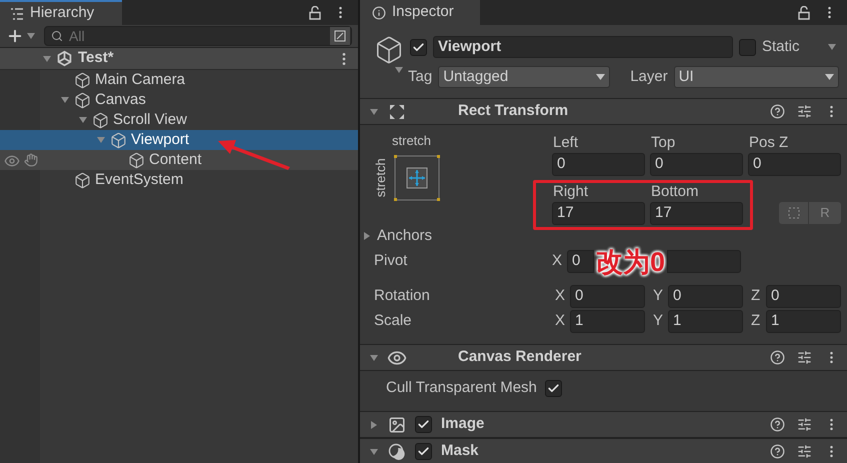 The width and height of the screenshot is (847, 463). Describe the element at coordinates (175, 160) in the screenshot. I see `object-name: Content` at that location.